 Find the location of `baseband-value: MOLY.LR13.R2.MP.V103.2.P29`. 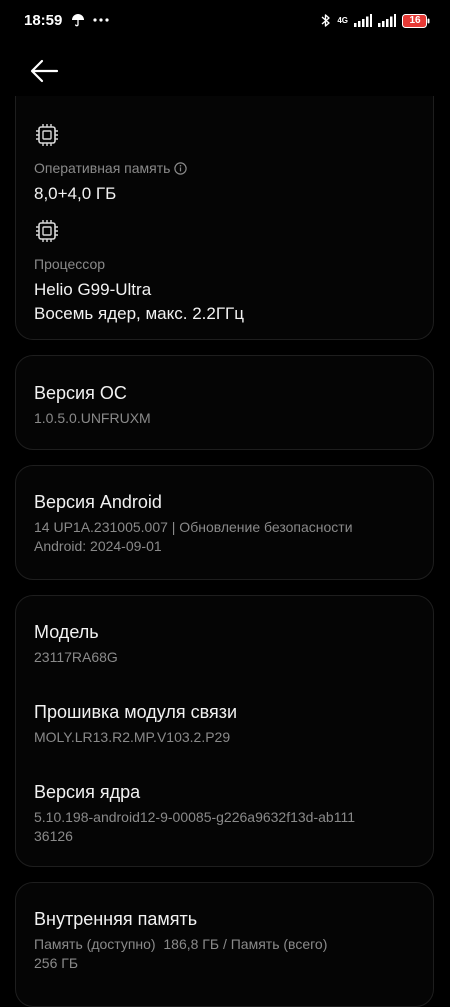

baseband-value: MOLY.LR13.R2.MP.V103.2.P29 is located at coordinates (132, 737).